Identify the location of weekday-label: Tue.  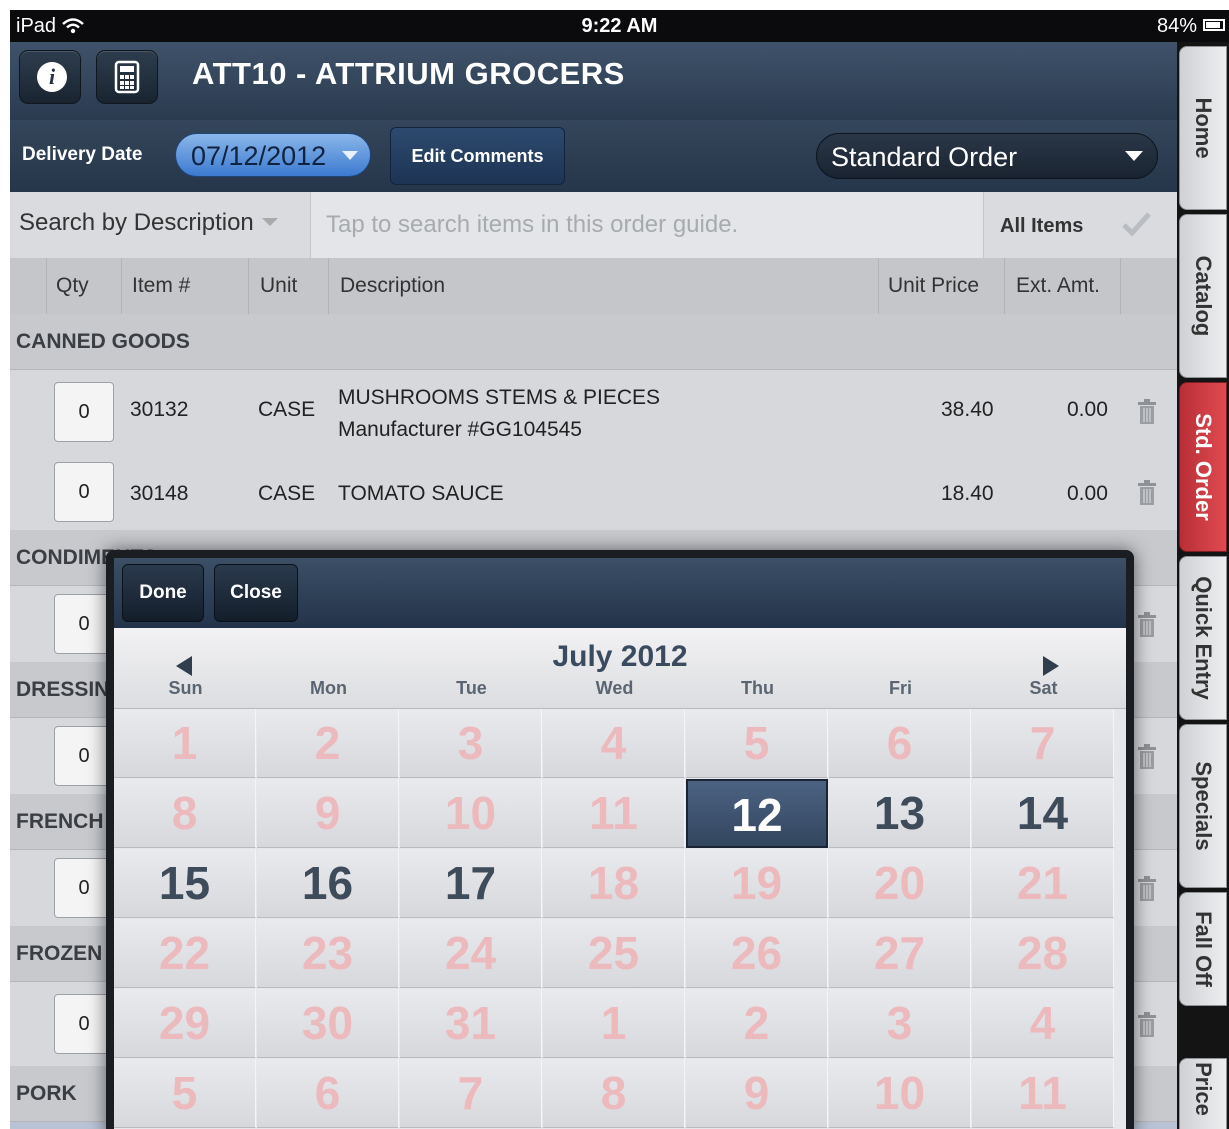
(471, 688).